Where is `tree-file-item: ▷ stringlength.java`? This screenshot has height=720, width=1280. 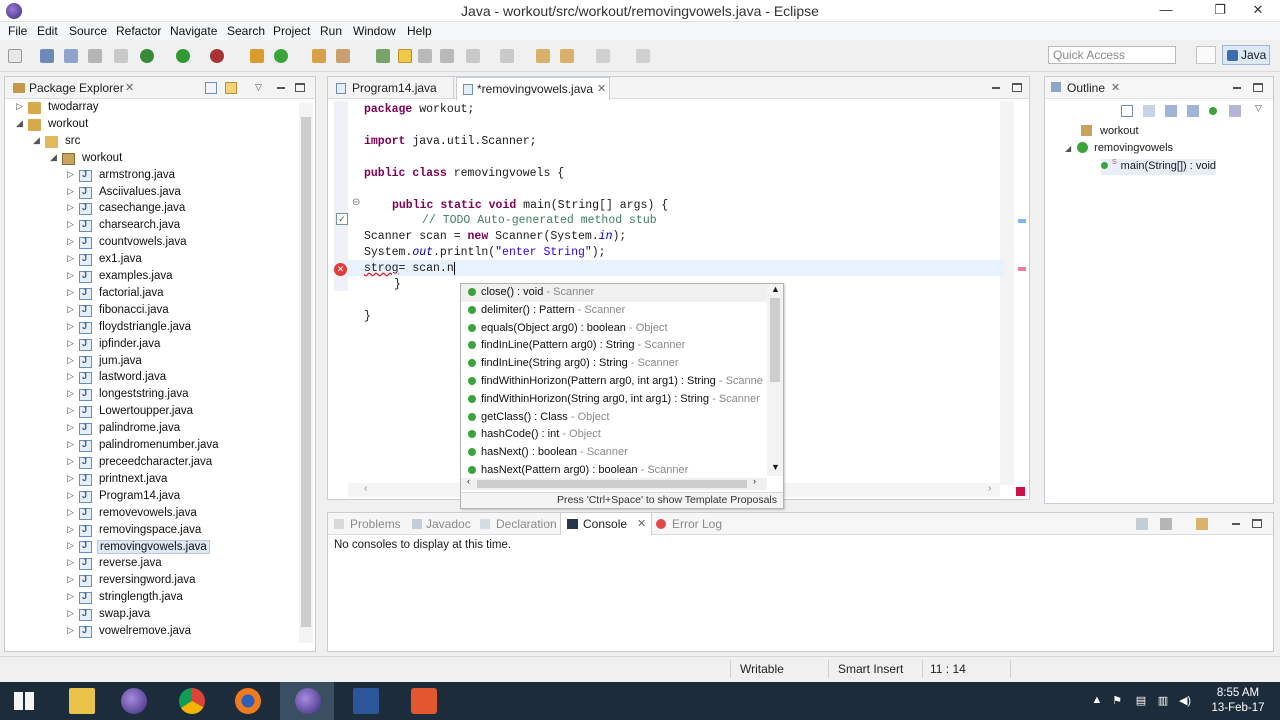
tree-file-item: ▷ stringlength.java is located at coordinates (181, 598).